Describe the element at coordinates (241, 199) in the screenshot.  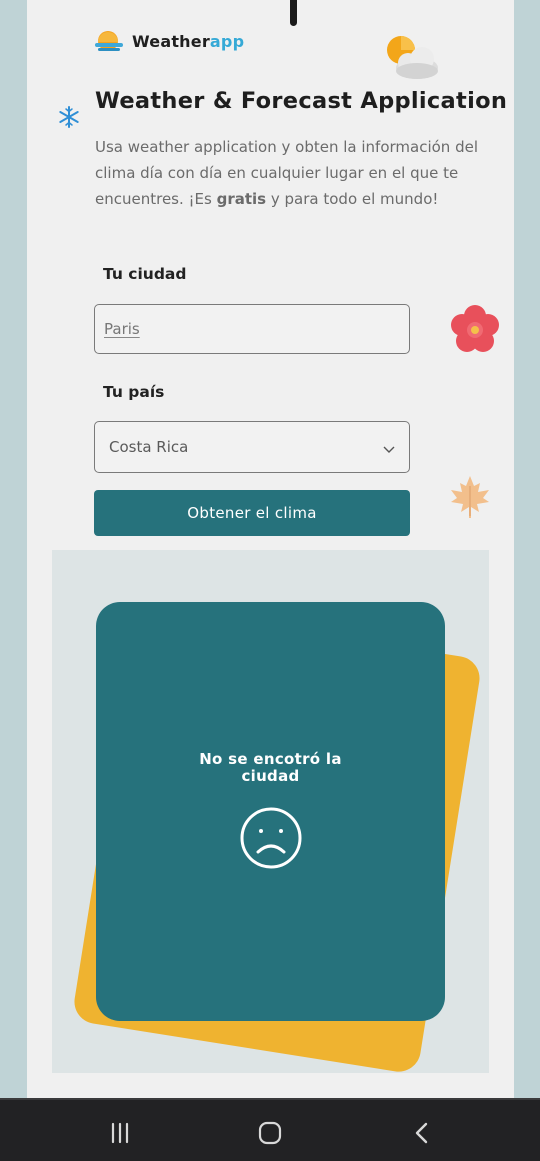
I see `description-emphasis: gratis` at that location.